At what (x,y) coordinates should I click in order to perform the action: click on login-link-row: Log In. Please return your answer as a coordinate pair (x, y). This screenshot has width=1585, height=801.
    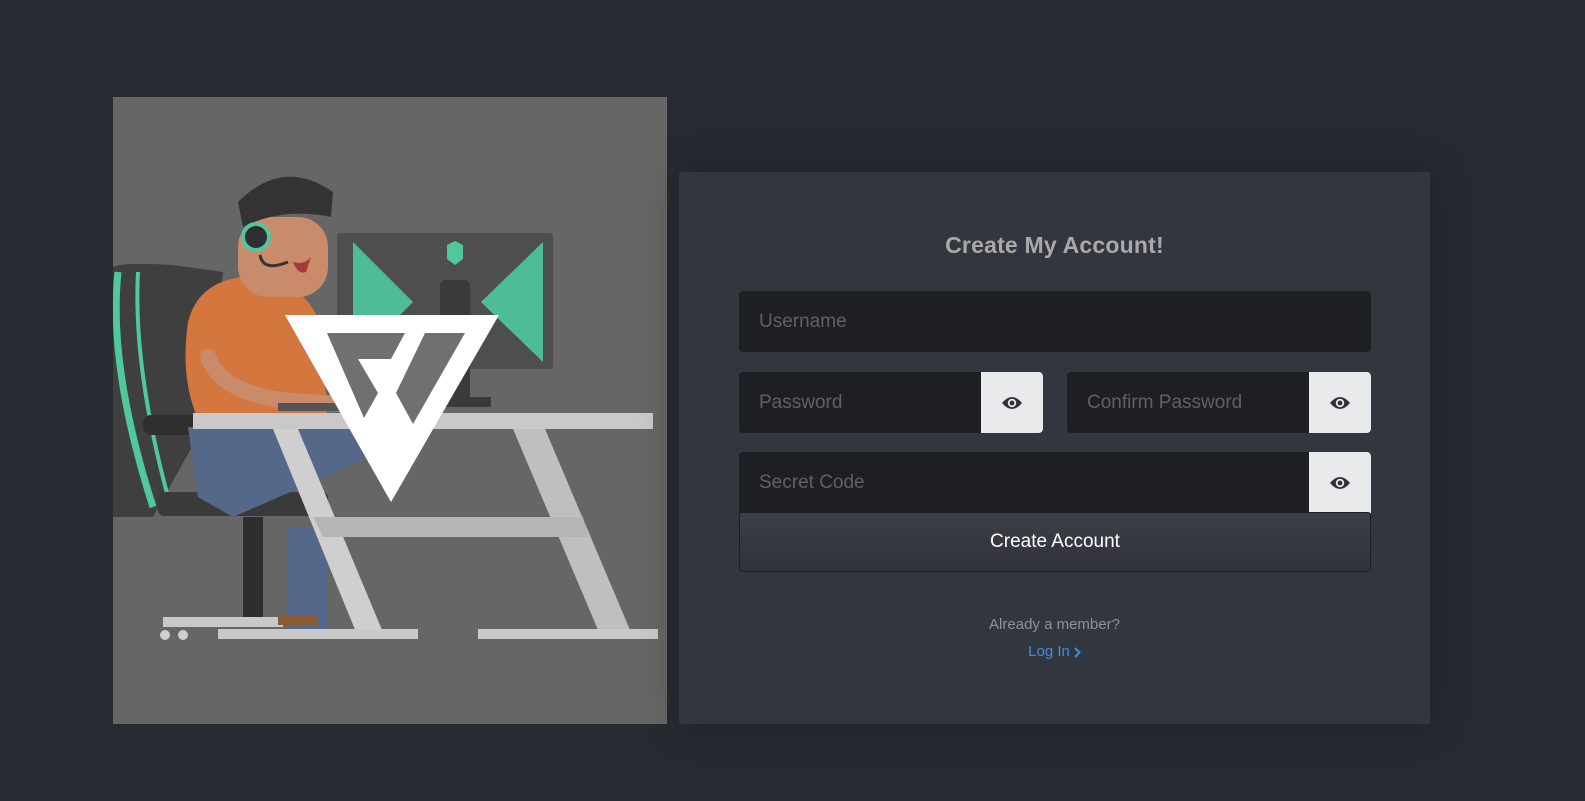
    Looking at the image, I should click on (1054, 651).